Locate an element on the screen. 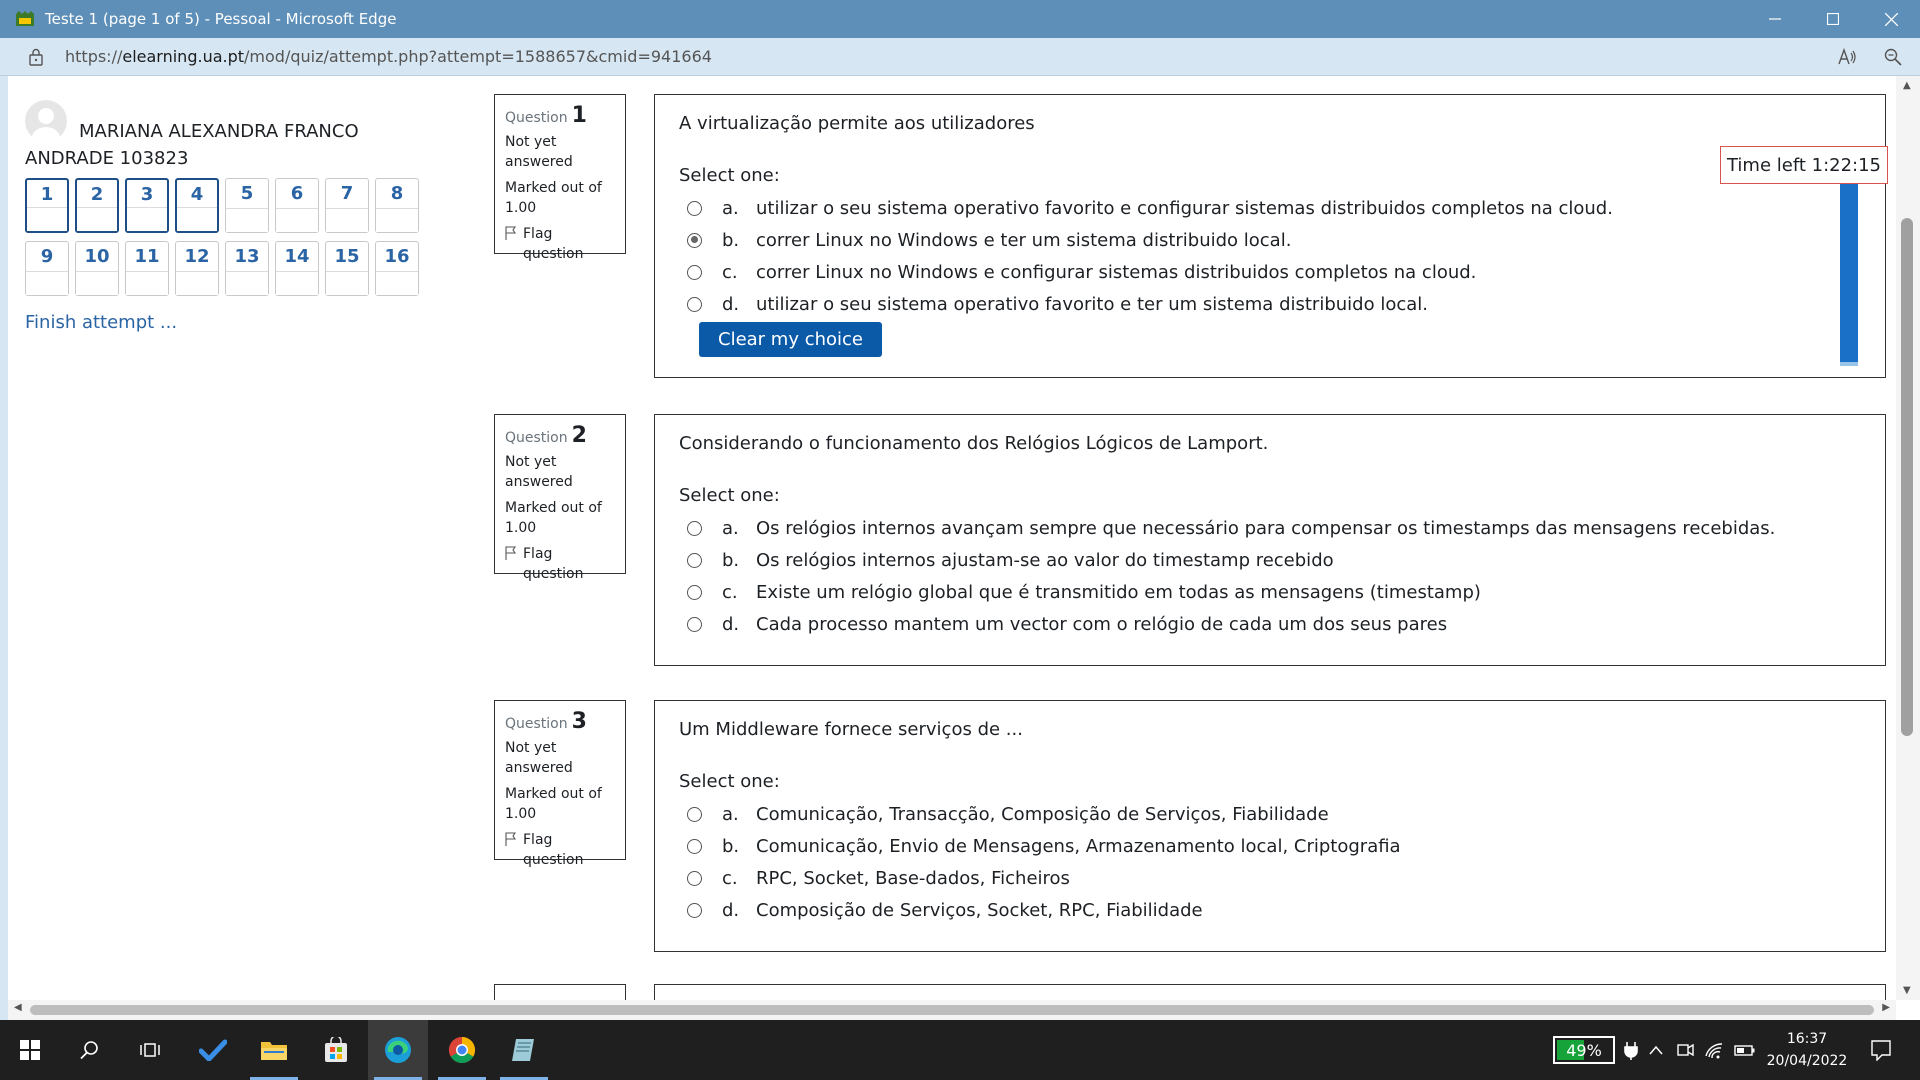 The image size is (1920, 1080). scroll-down-icon: ▼ is located at coordinates (1907, 990).